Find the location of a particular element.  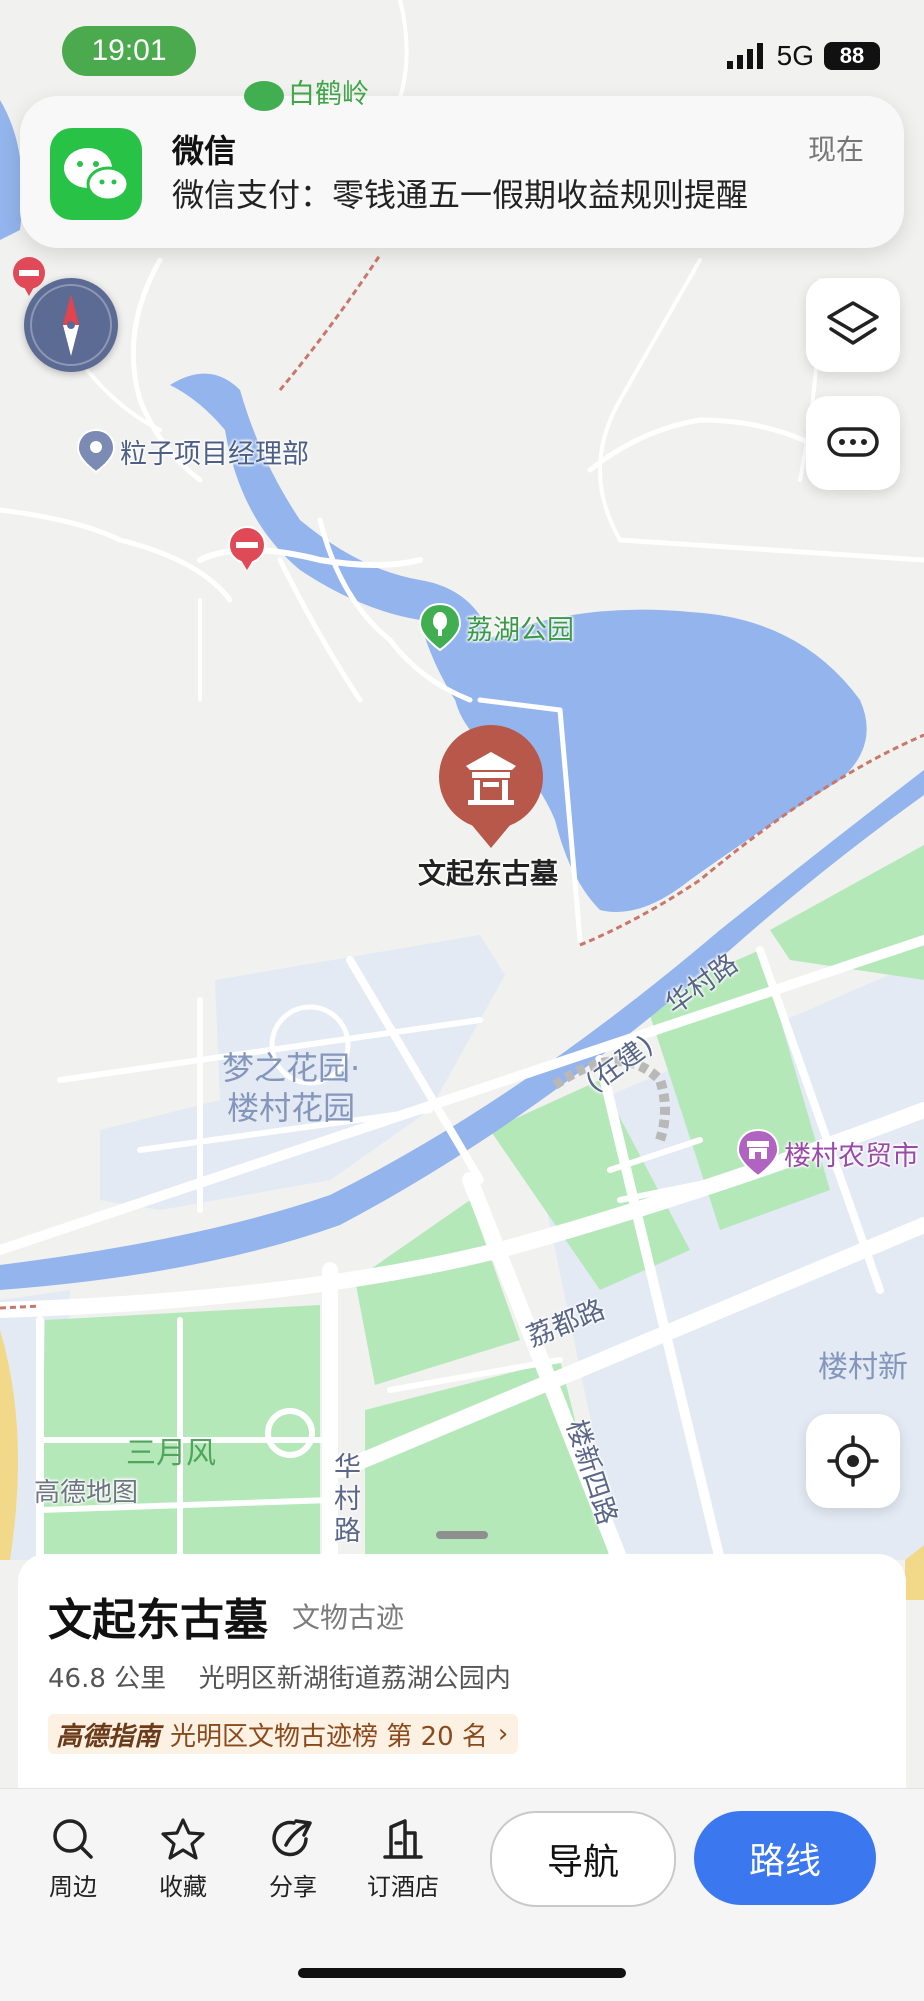

layers-icon is located at coordinates (853, 323).